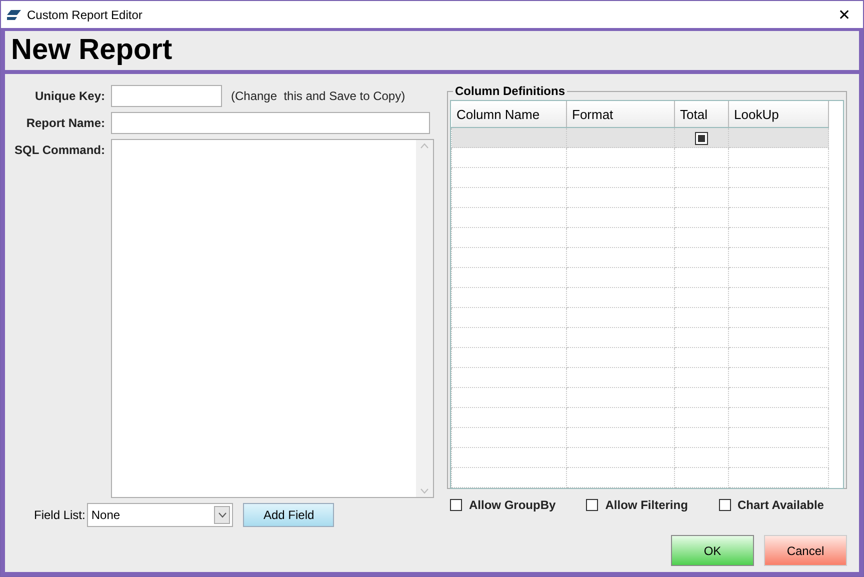 The height and width of the screenshot is (577, 864). I want to click on window-title: Custom Report Editor, so click(85, 15).